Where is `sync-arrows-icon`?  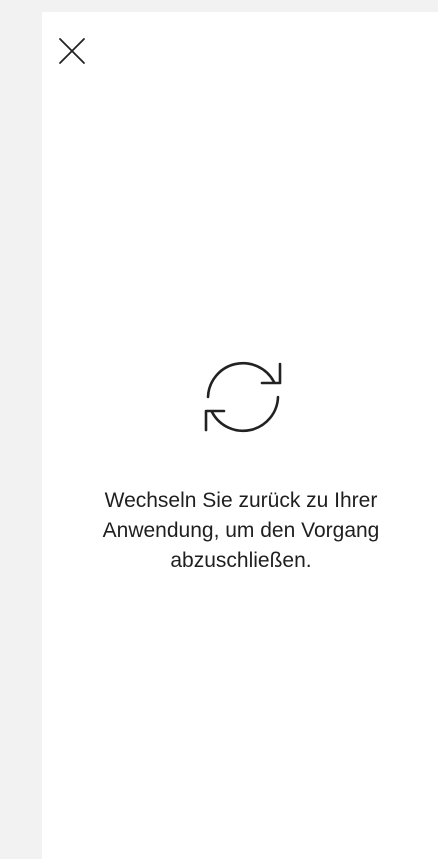 sync-arrows-icon is located at coordinates (243, 397).